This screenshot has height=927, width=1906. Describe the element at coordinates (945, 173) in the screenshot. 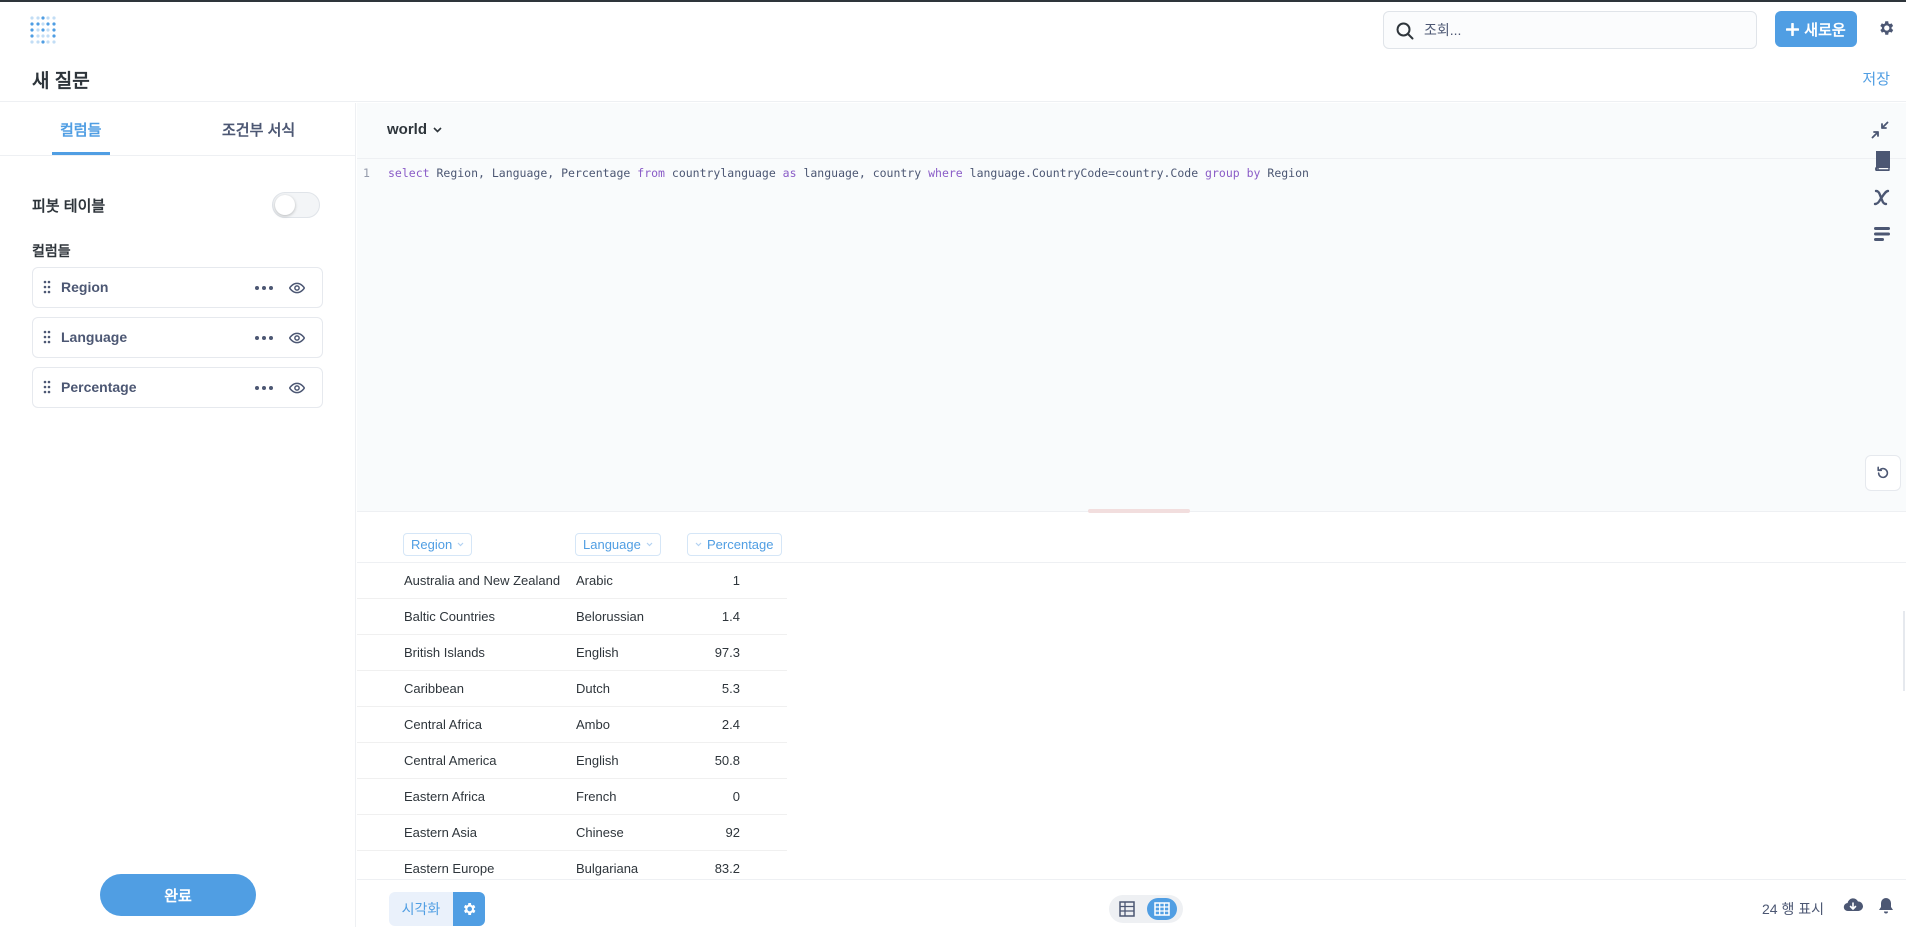

I see `sql-keyword: where` at that location.